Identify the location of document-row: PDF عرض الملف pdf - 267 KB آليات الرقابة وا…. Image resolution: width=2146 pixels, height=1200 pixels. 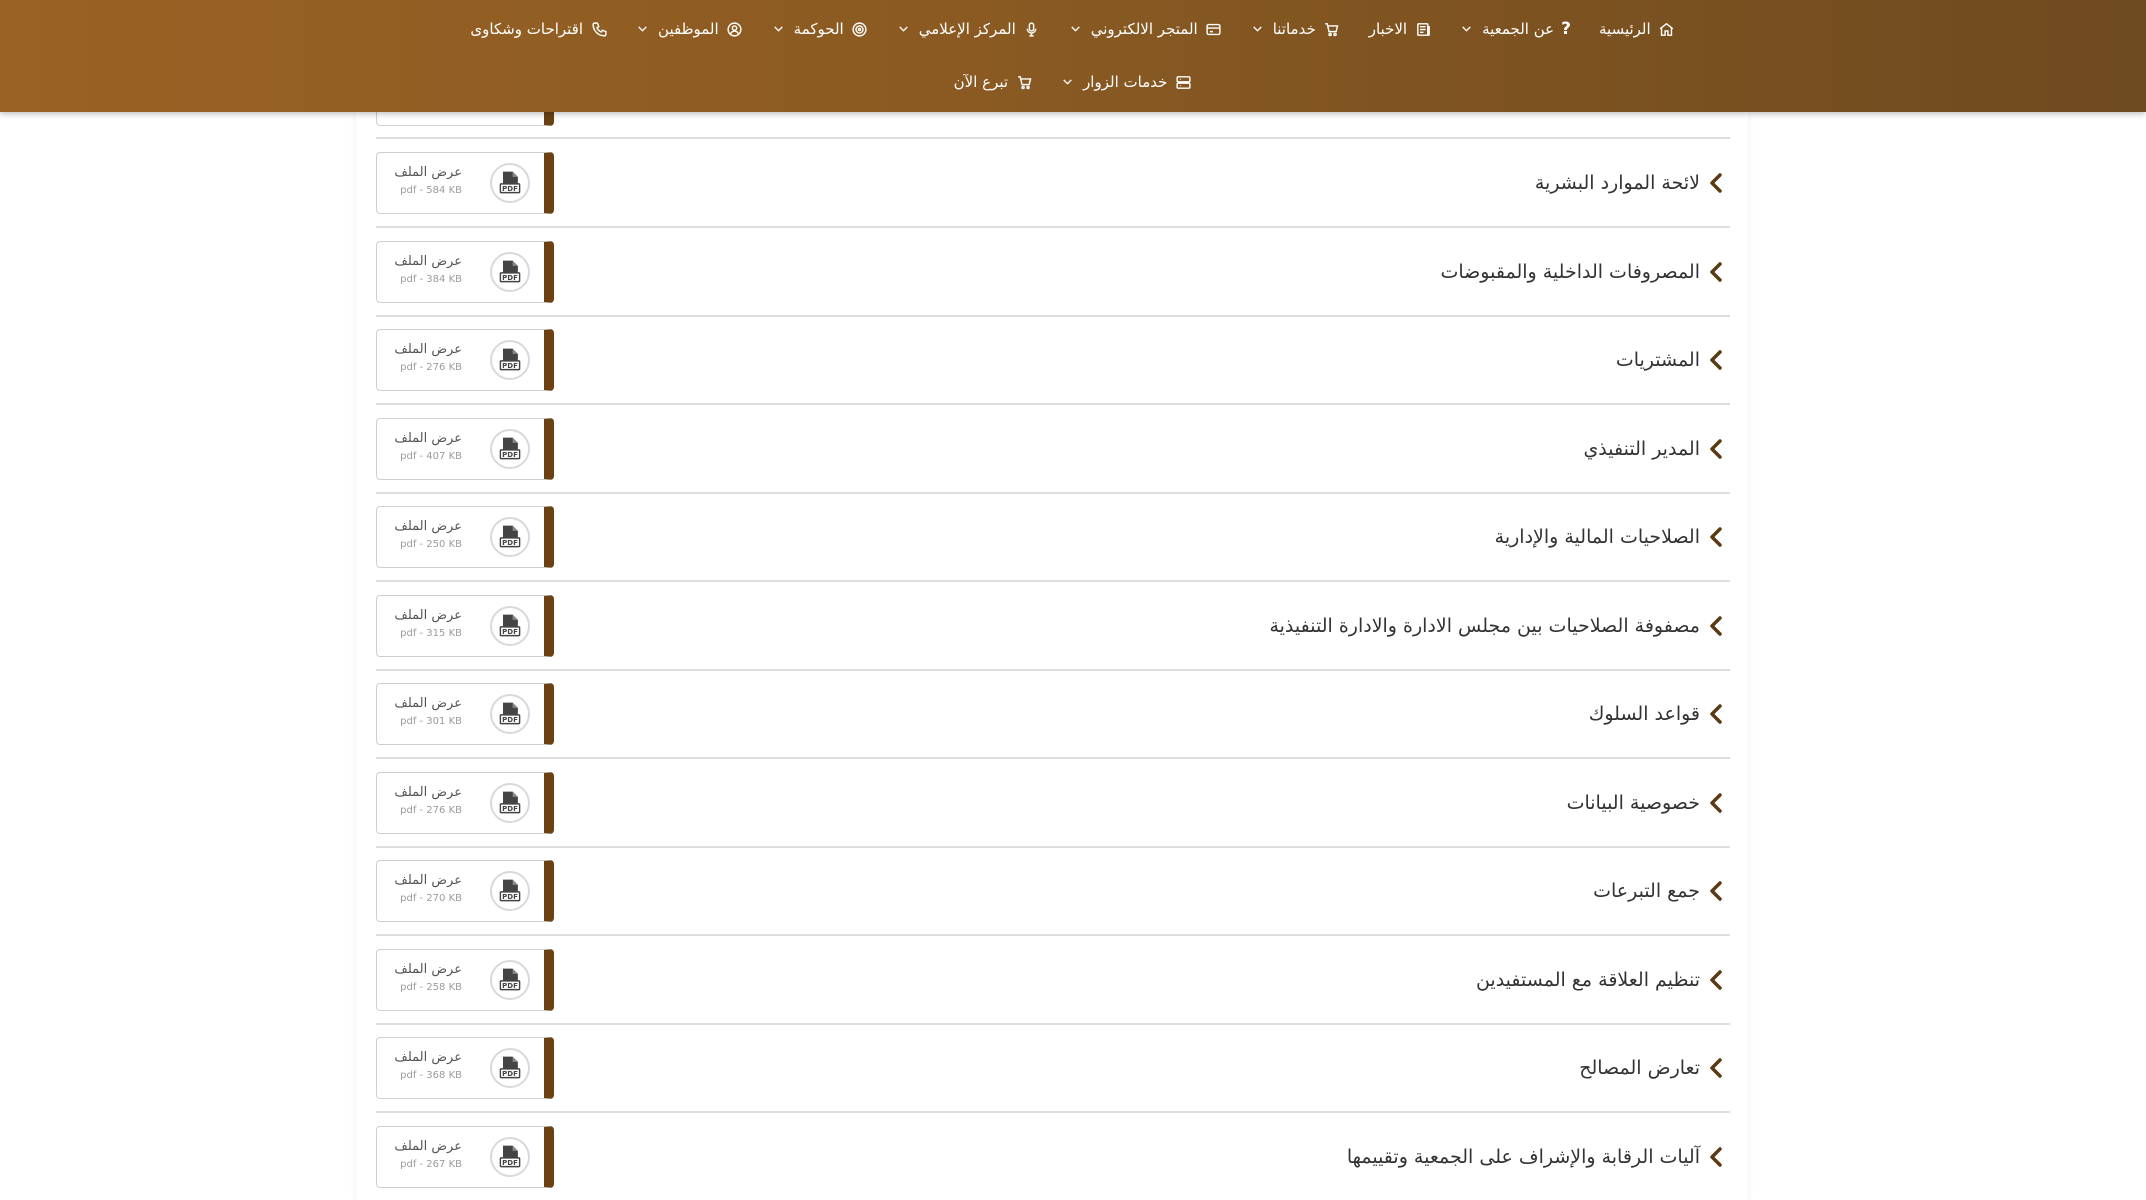
(1053, 1156).